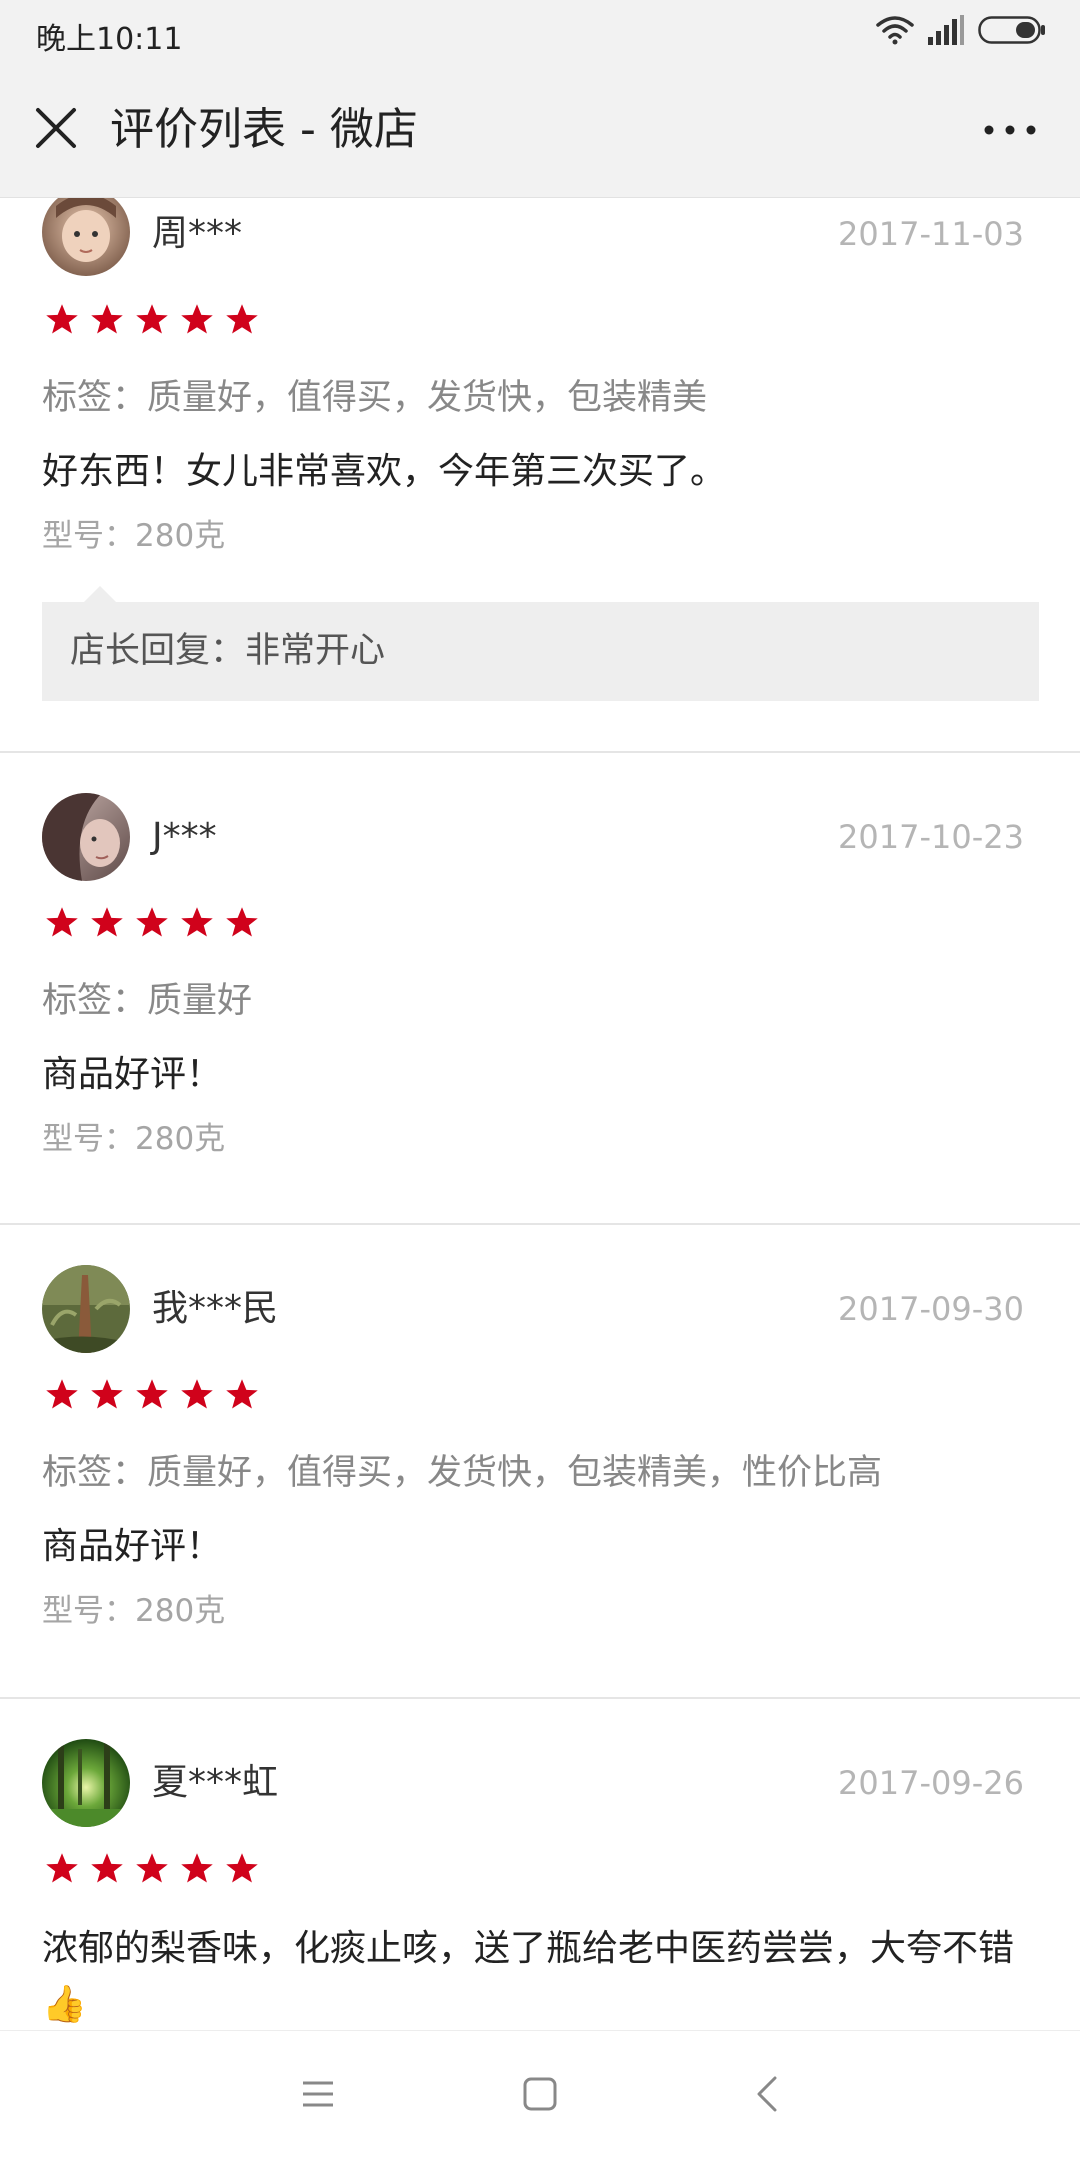  Describe the element at coordinates (540, 131) in the screenshot. I see `nav-bar: 评价列表 - 微店` at that location.